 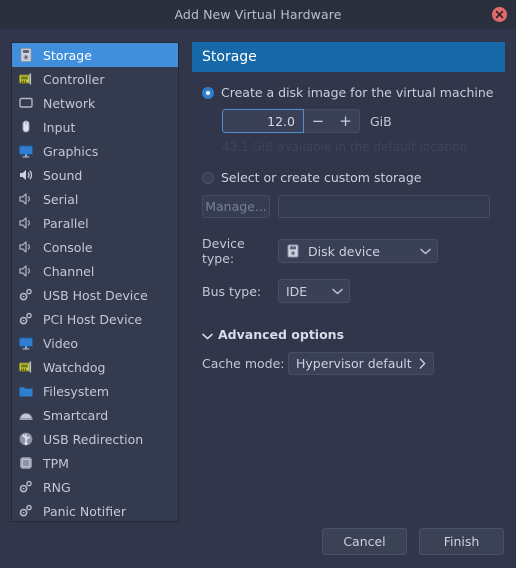 I want to click on usb-icon, so click(x=26, y=439).